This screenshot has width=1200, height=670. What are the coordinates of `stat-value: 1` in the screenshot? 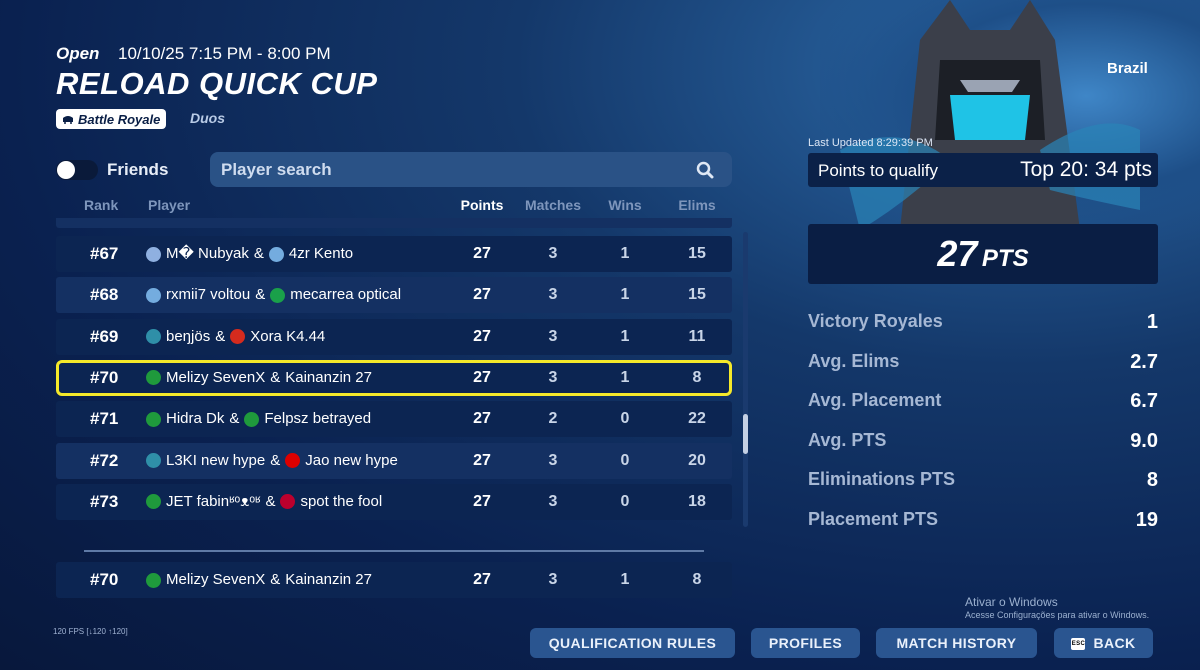 It's located at (1152, 322).